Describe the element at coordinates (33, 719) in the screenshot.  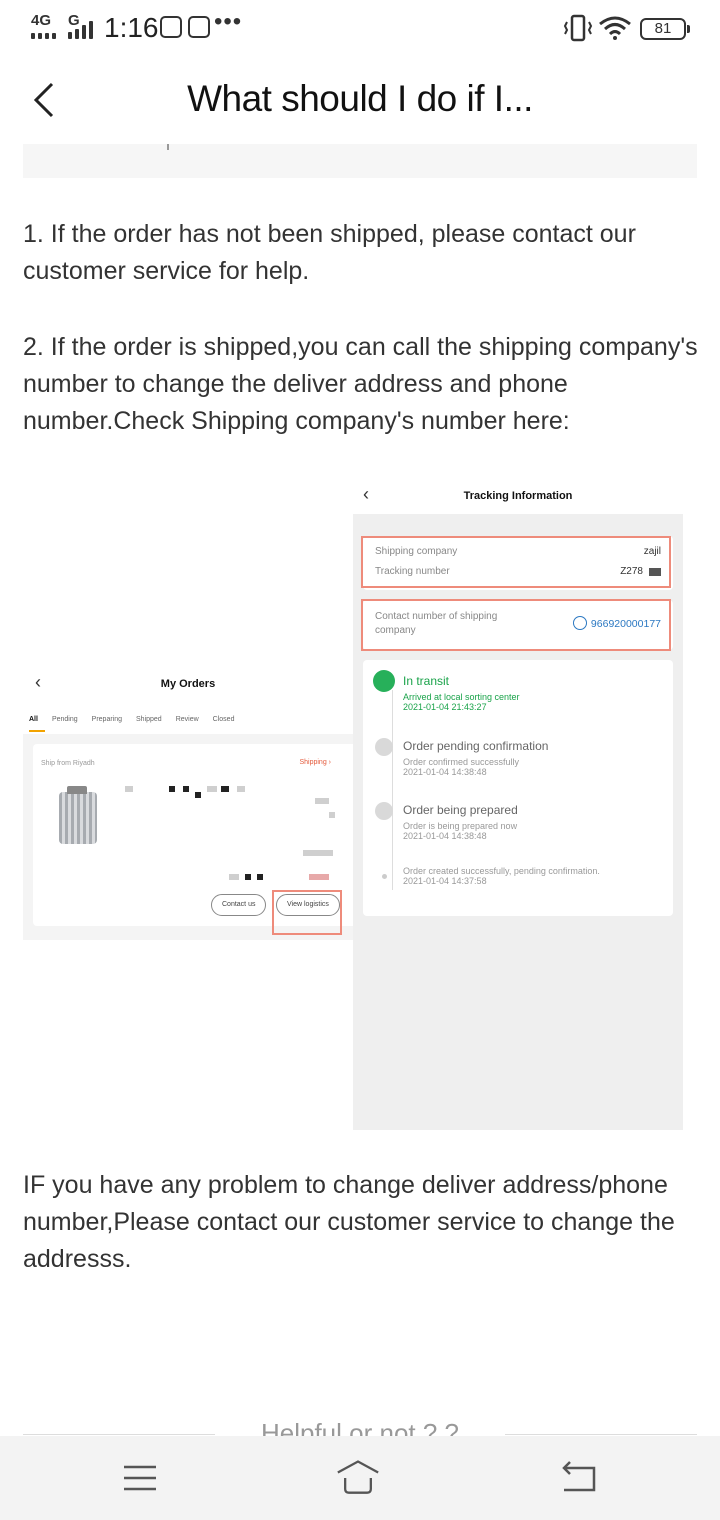
I see `tab-all: All` at that location.